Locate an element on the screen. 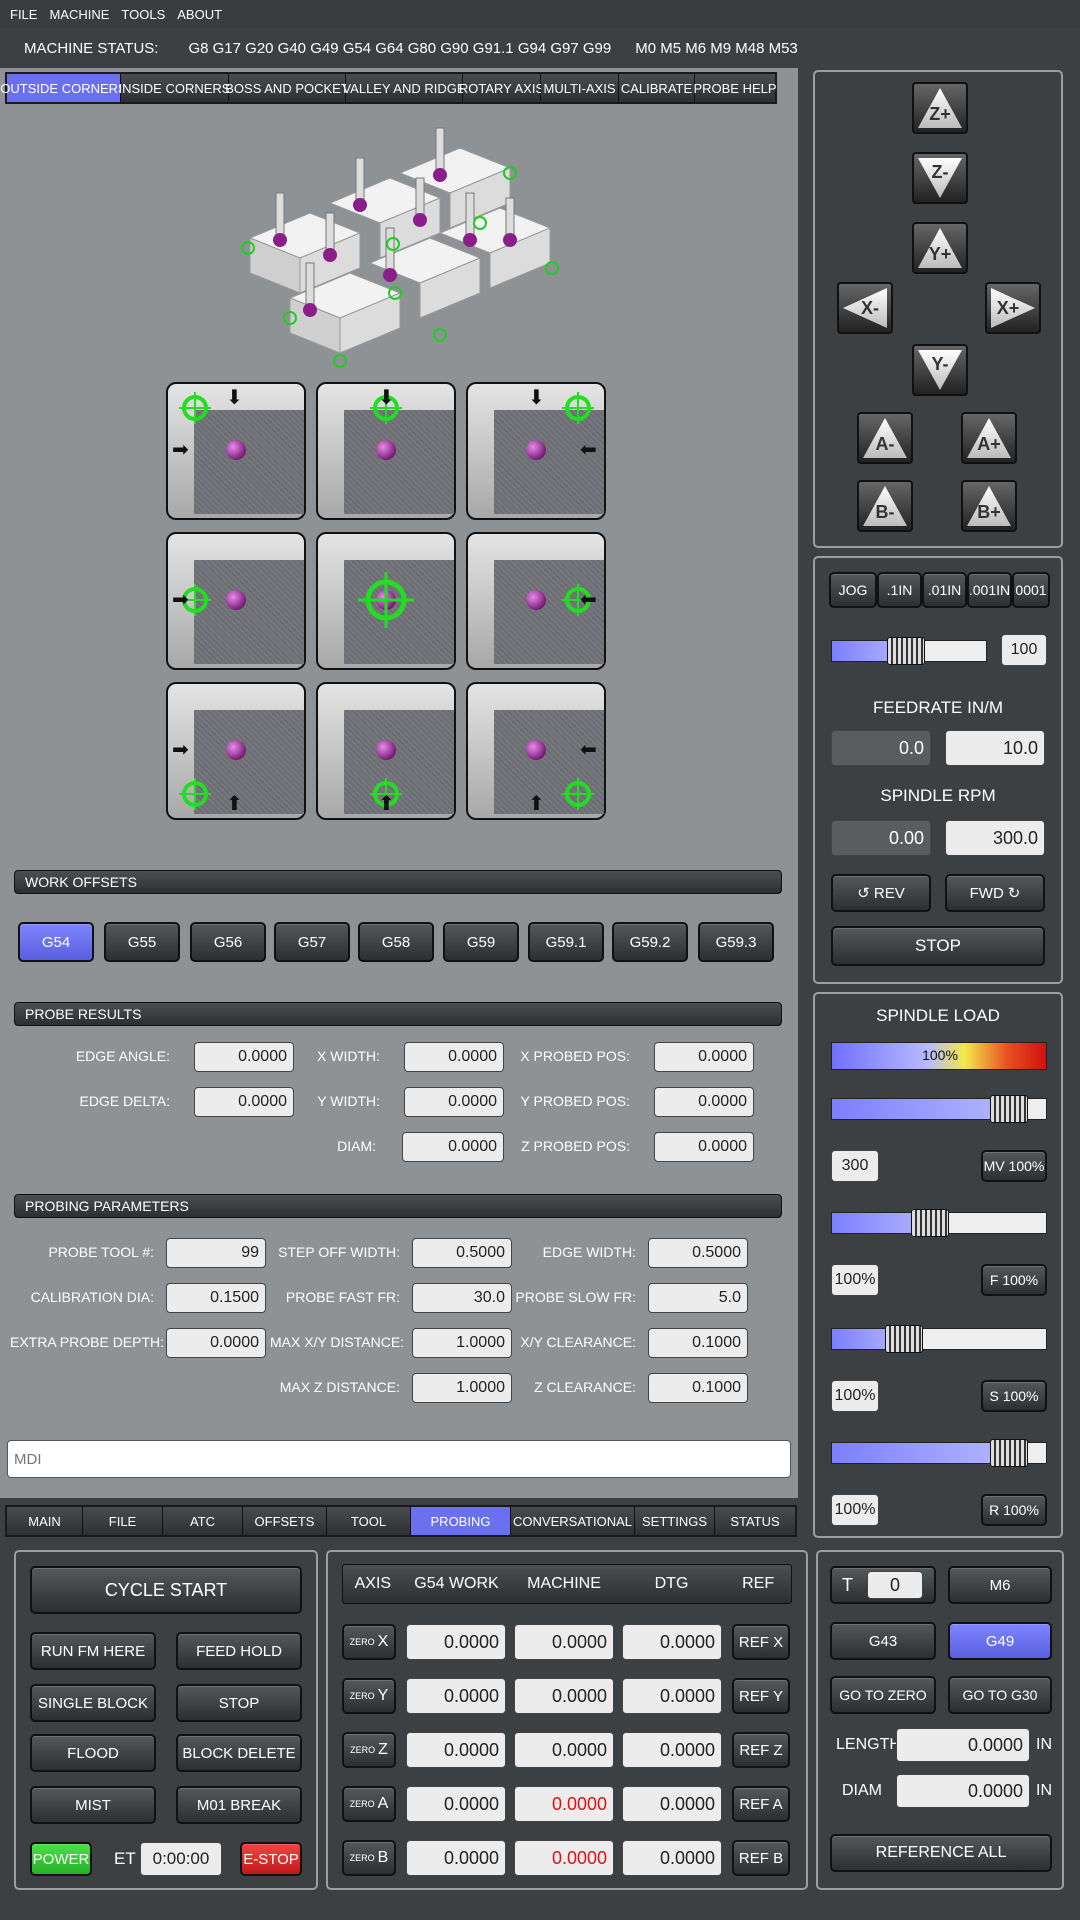  offset-g58-button: G58 is located at coordinates (396, 942).